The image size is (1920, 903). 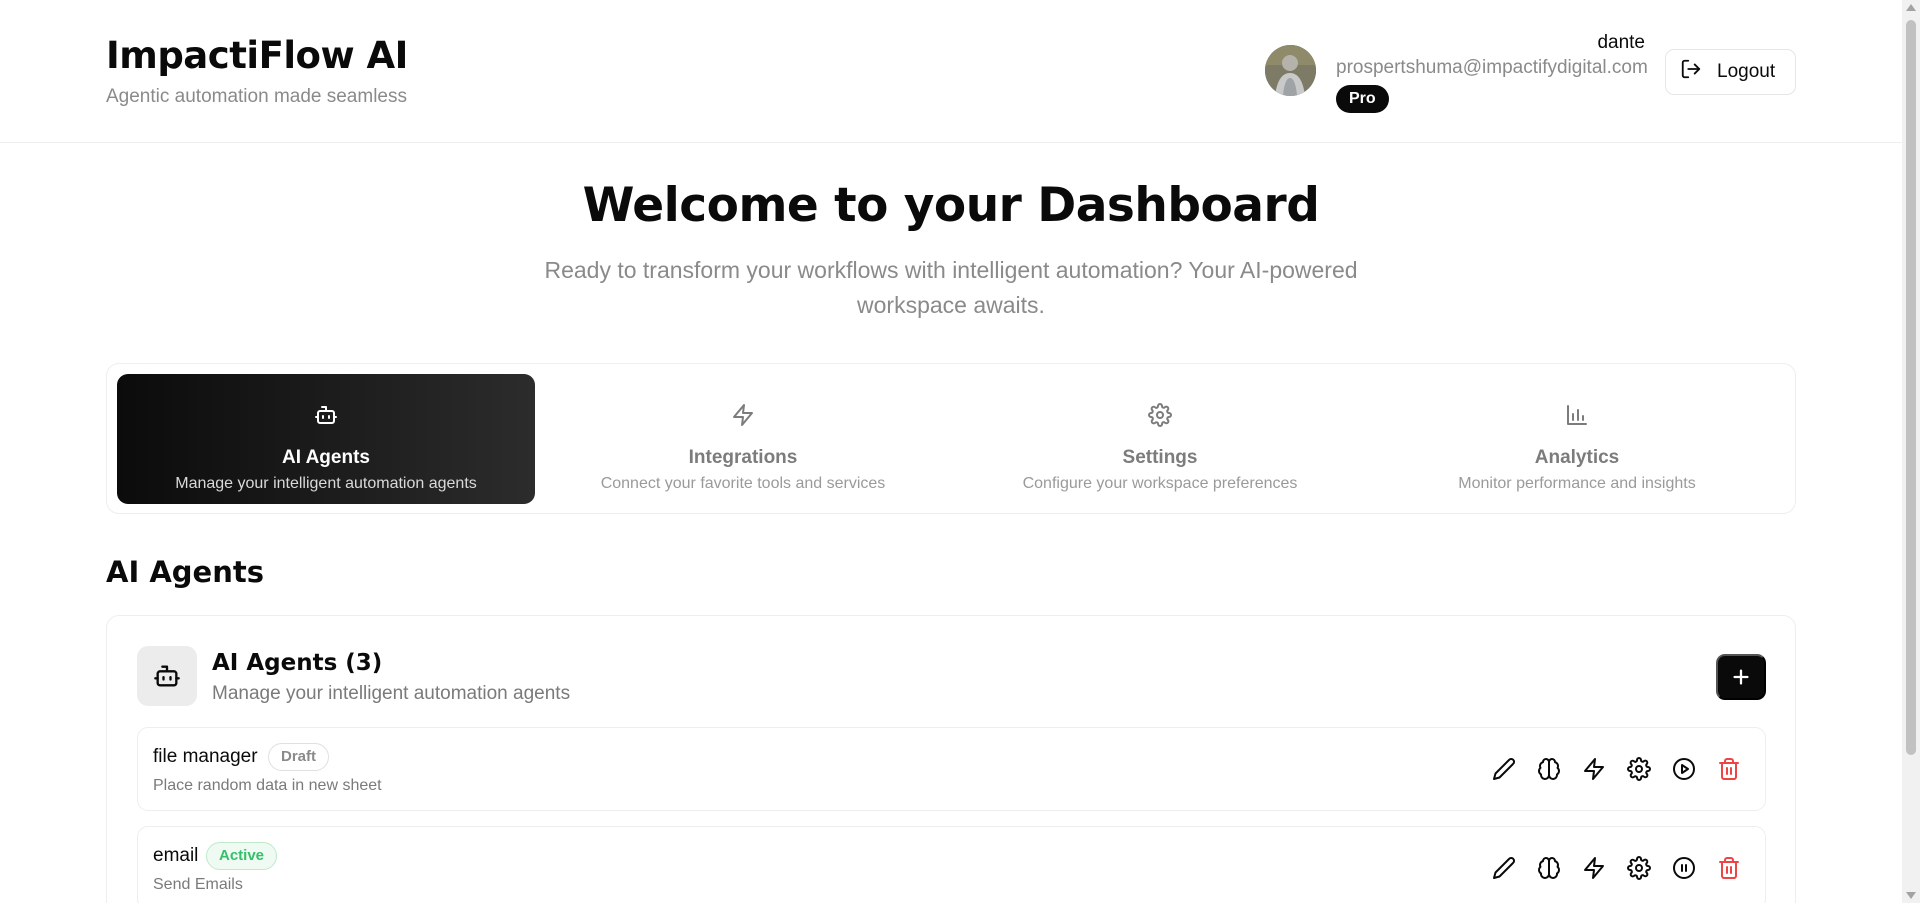 What do you see at coordinates (1911, 895) in the screenshot?
I see `scroll-down-arrow-icon` at bounding box center [1911, 895].